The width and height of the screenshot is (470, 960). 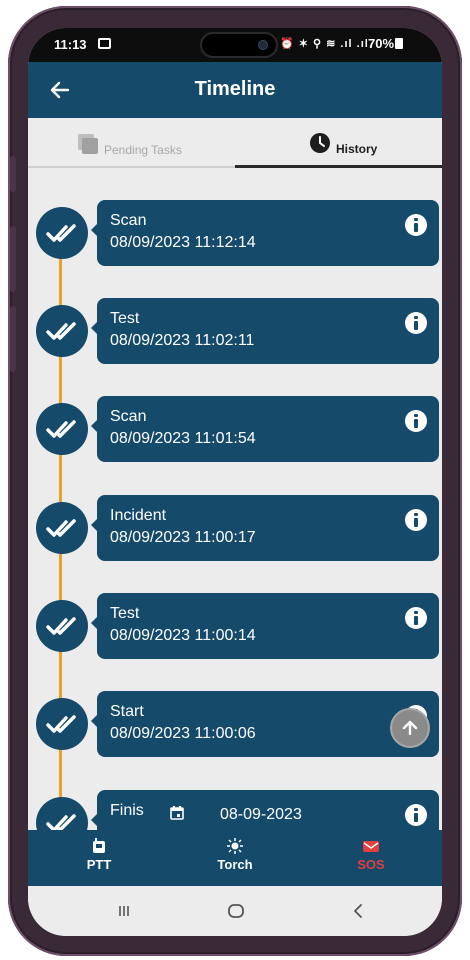 I want to click on tab-history: History, so click(x=338, y=143).